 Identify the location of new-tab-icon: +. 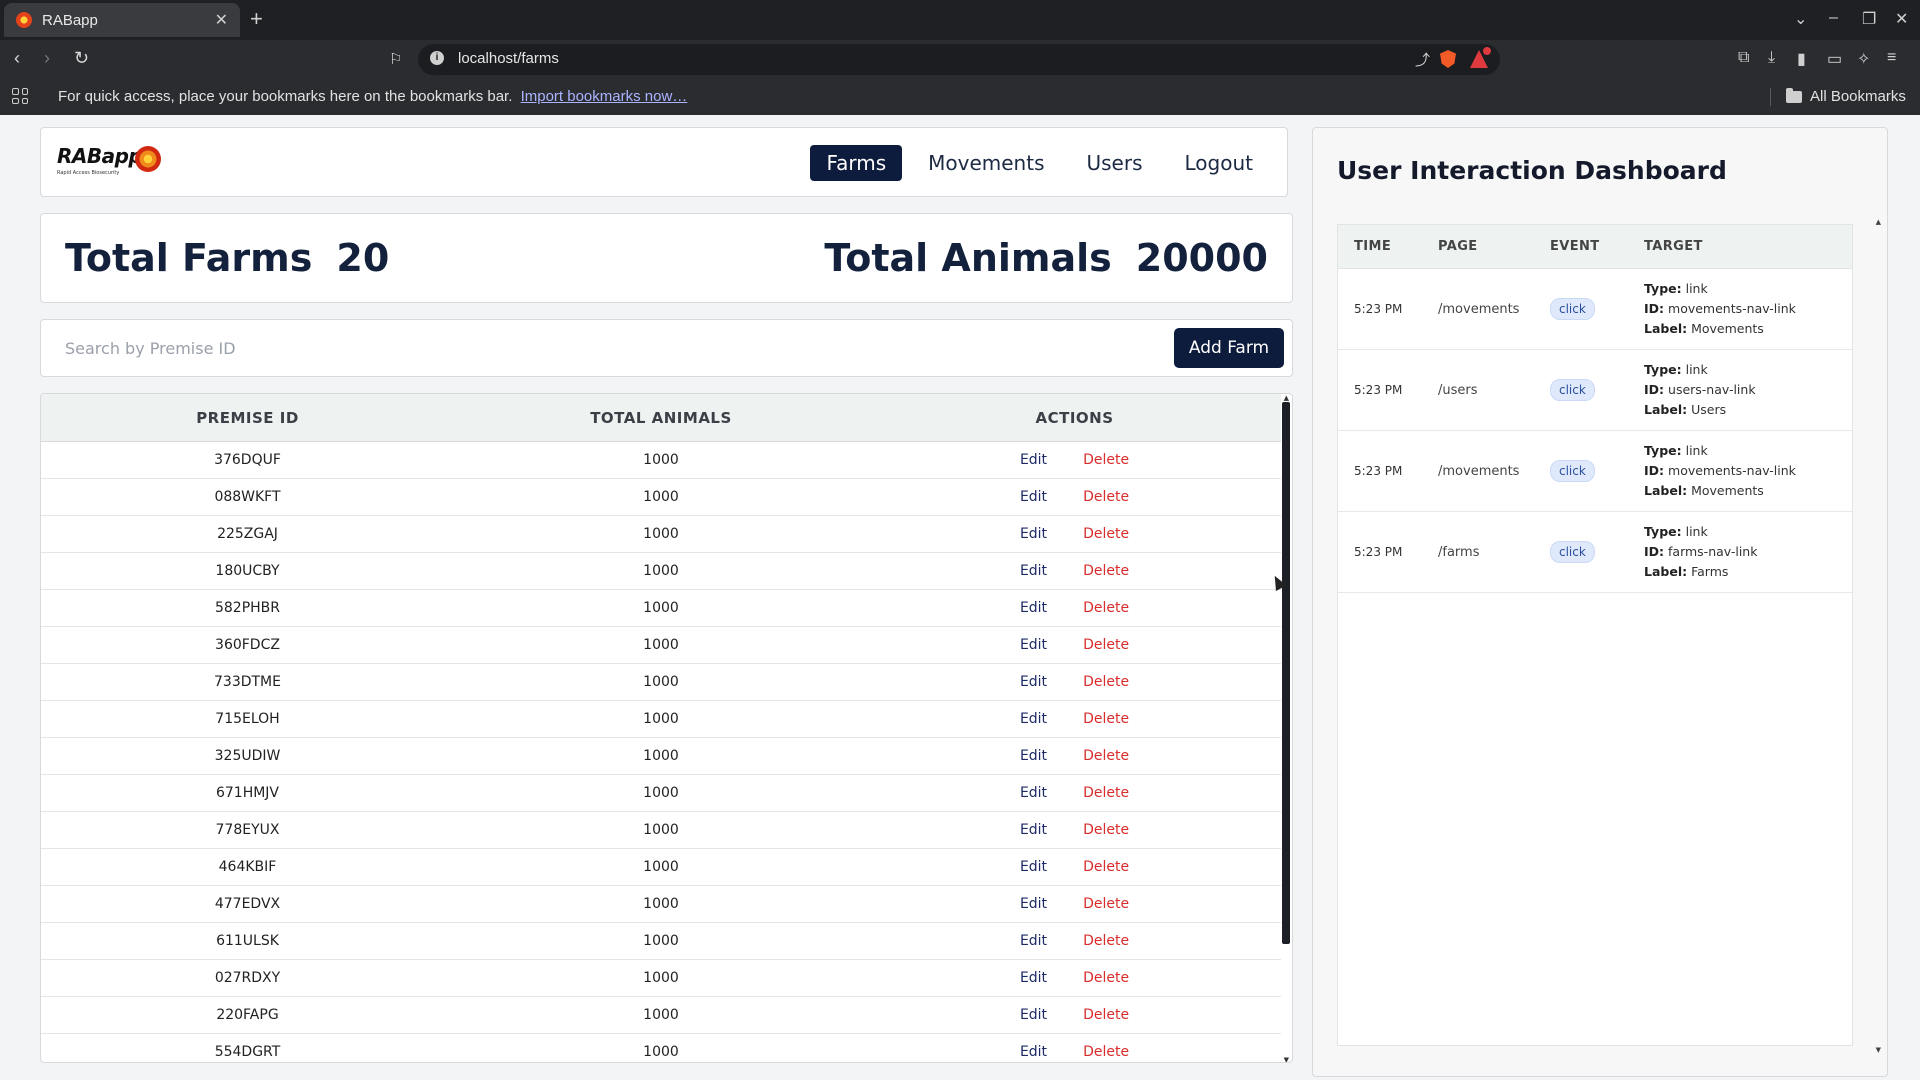
(256, 19).